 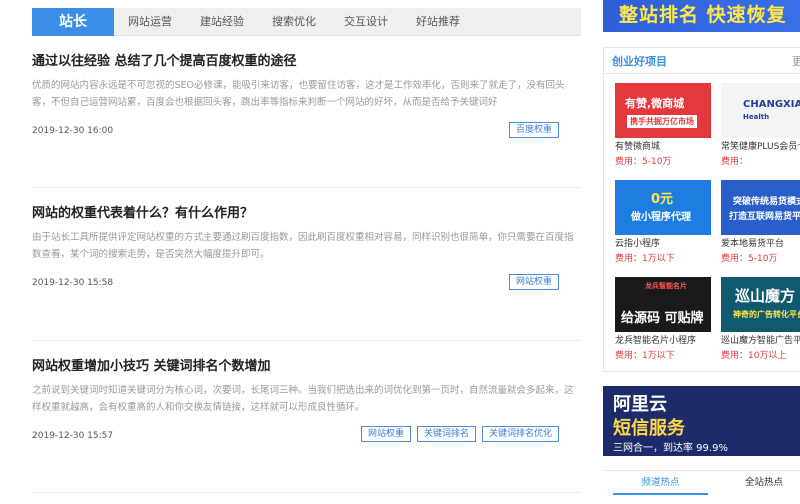 I want to click on nav-link-operations: 网站运营, so click(x=150, y=22).